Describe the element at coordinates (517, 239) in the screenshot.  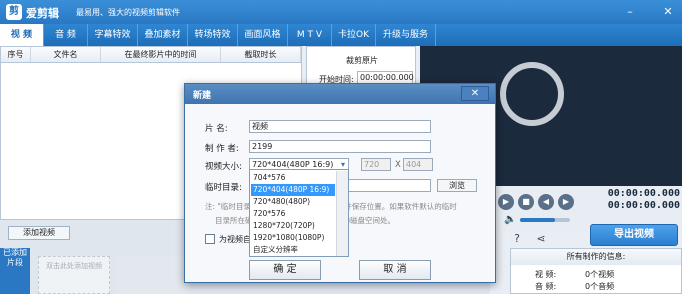
I see `help-icon: ?` at that location.